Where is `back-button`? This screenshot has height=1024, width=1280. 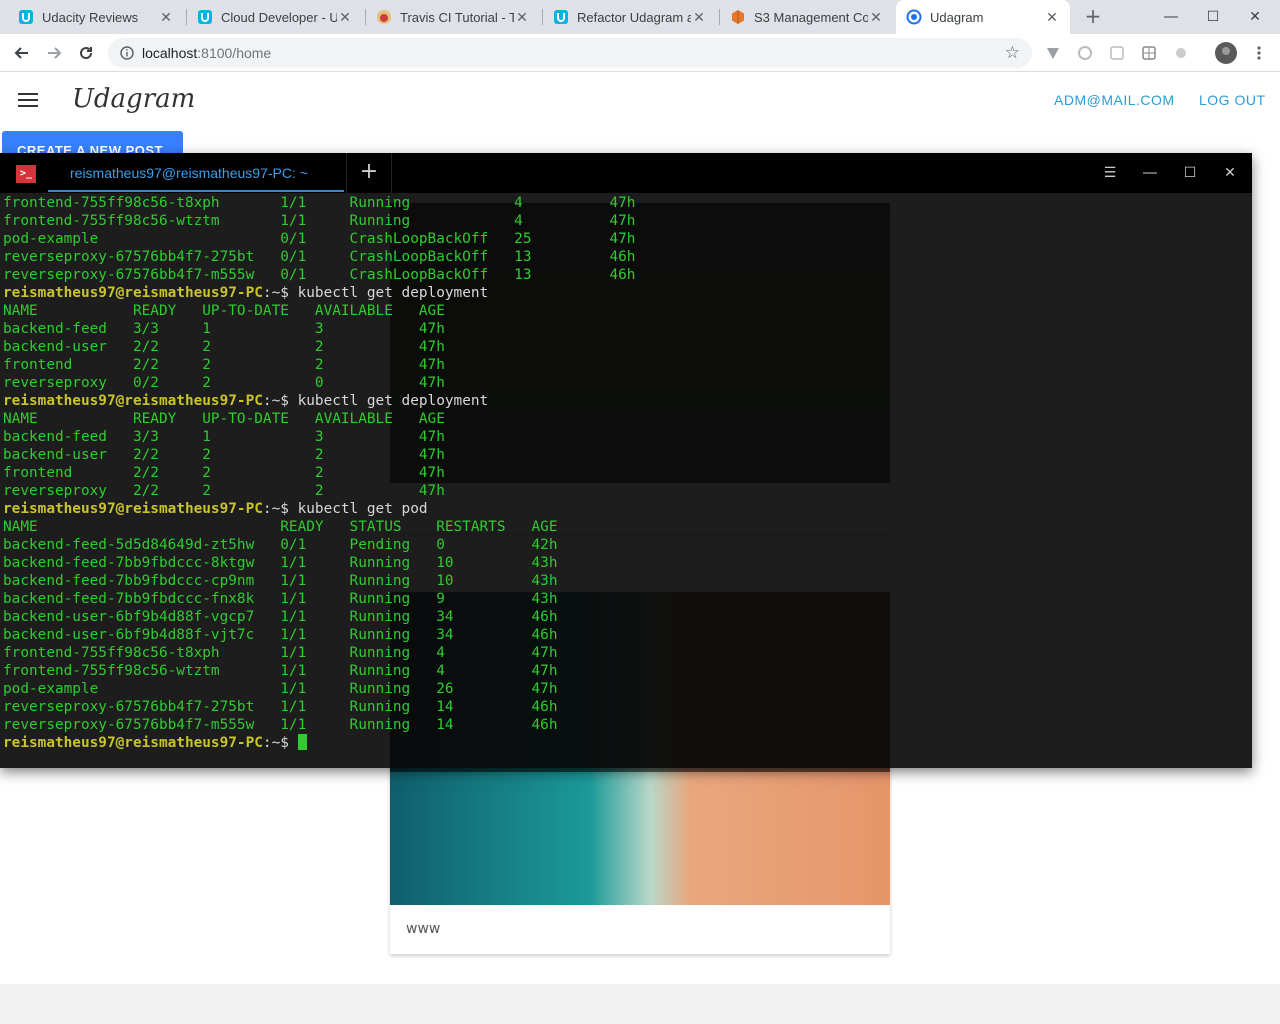 back-button is located at coordinates (22, 53).